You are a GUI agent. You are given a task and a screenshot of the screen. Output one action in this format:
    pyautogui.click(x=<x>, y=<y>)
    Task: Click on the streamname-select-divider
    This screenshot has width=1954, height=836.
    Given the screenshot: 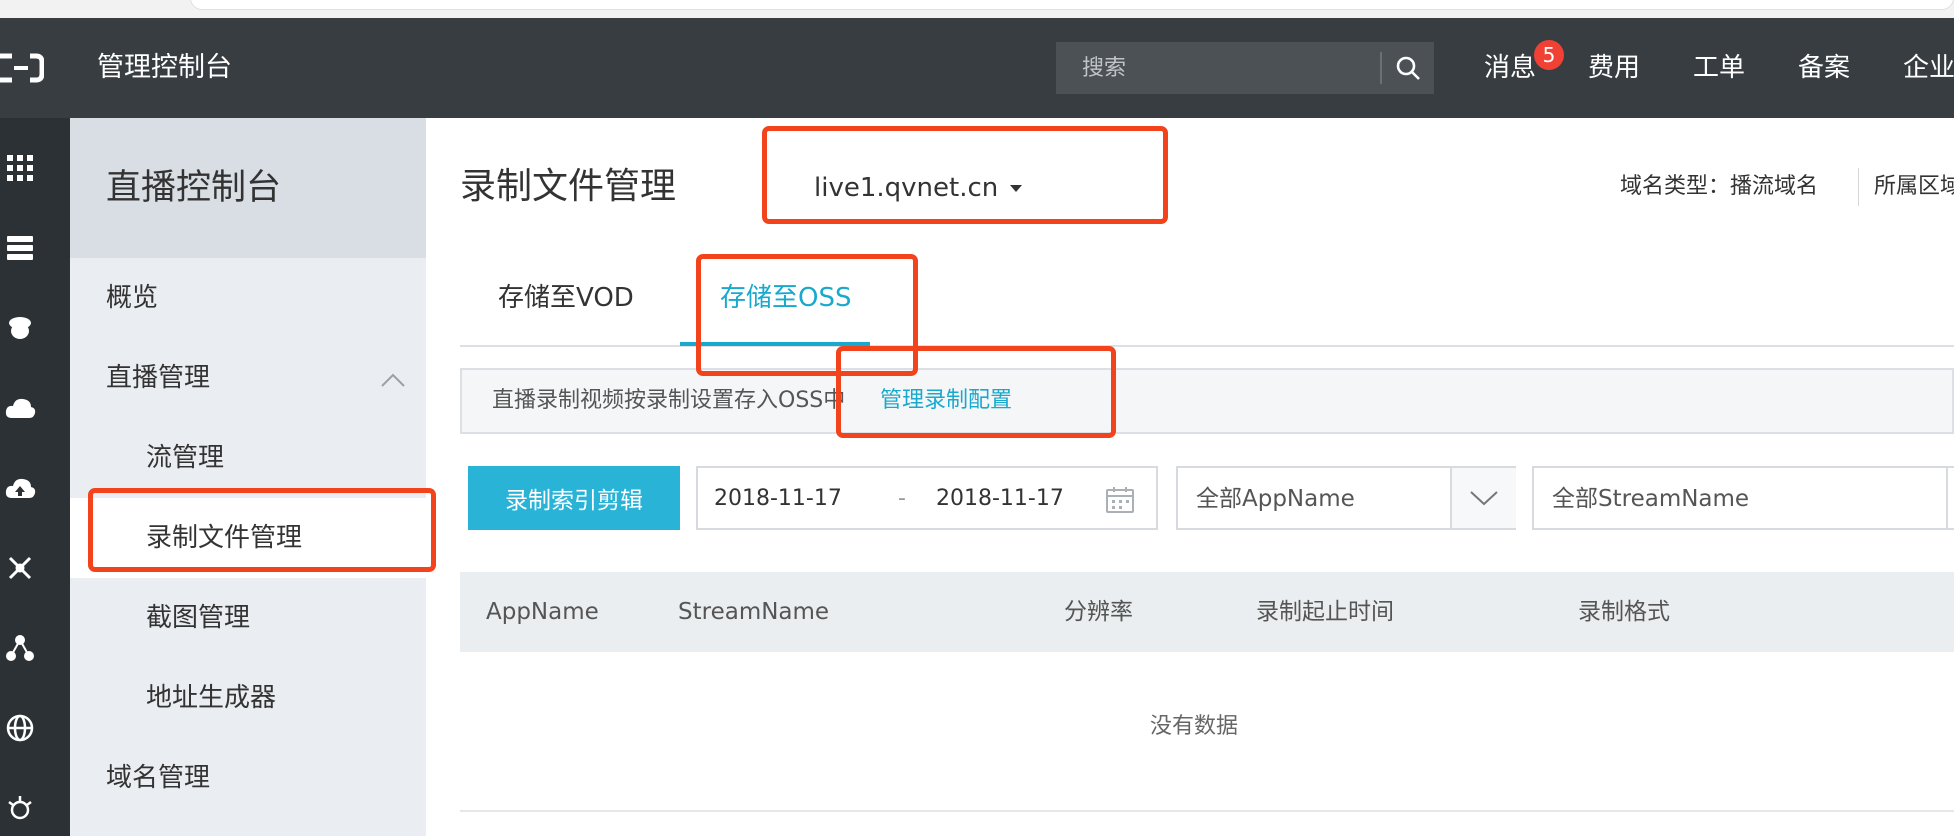 What is the action you would take?
    pyautogui.click(x=1947, y=499)
    